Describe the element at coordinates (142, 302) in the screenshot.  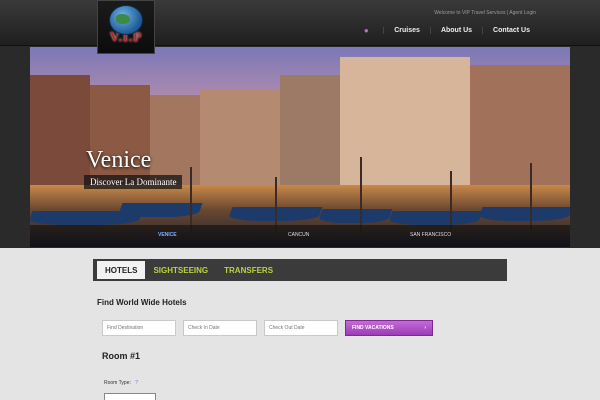
I see `find-hotels-heading: Find World Wide Hotels` at that location.